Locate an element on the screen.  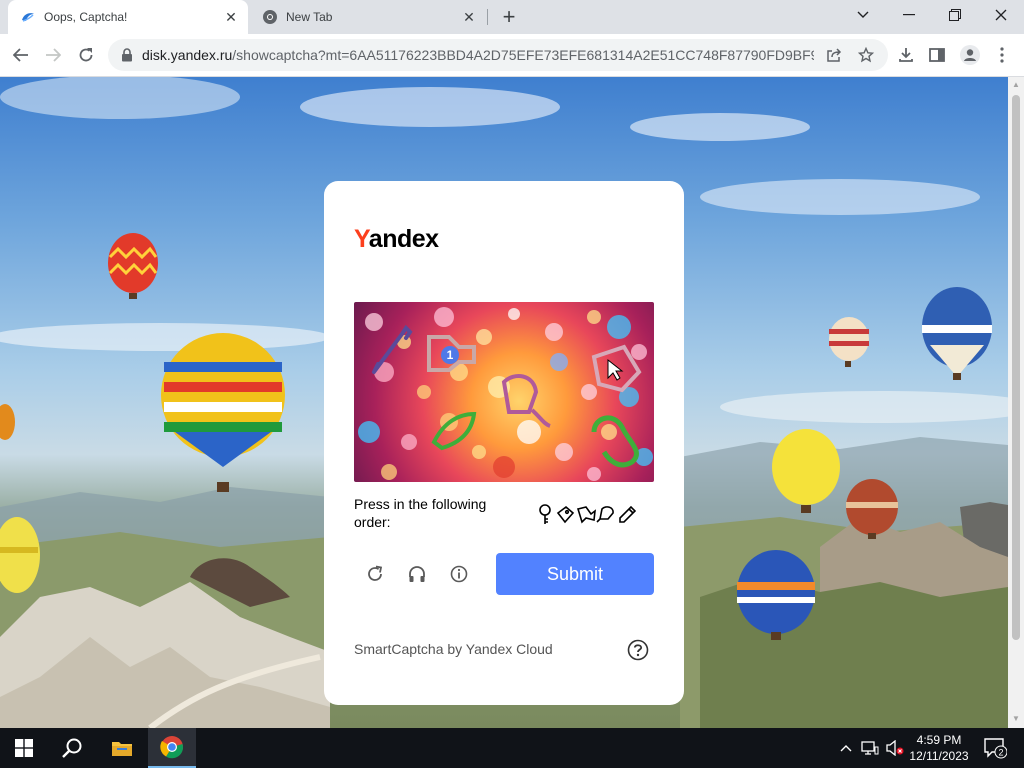
tab-strip: Oops, Captcha! ✕ New Tab ✕ + is located at coordinates (512, 17).